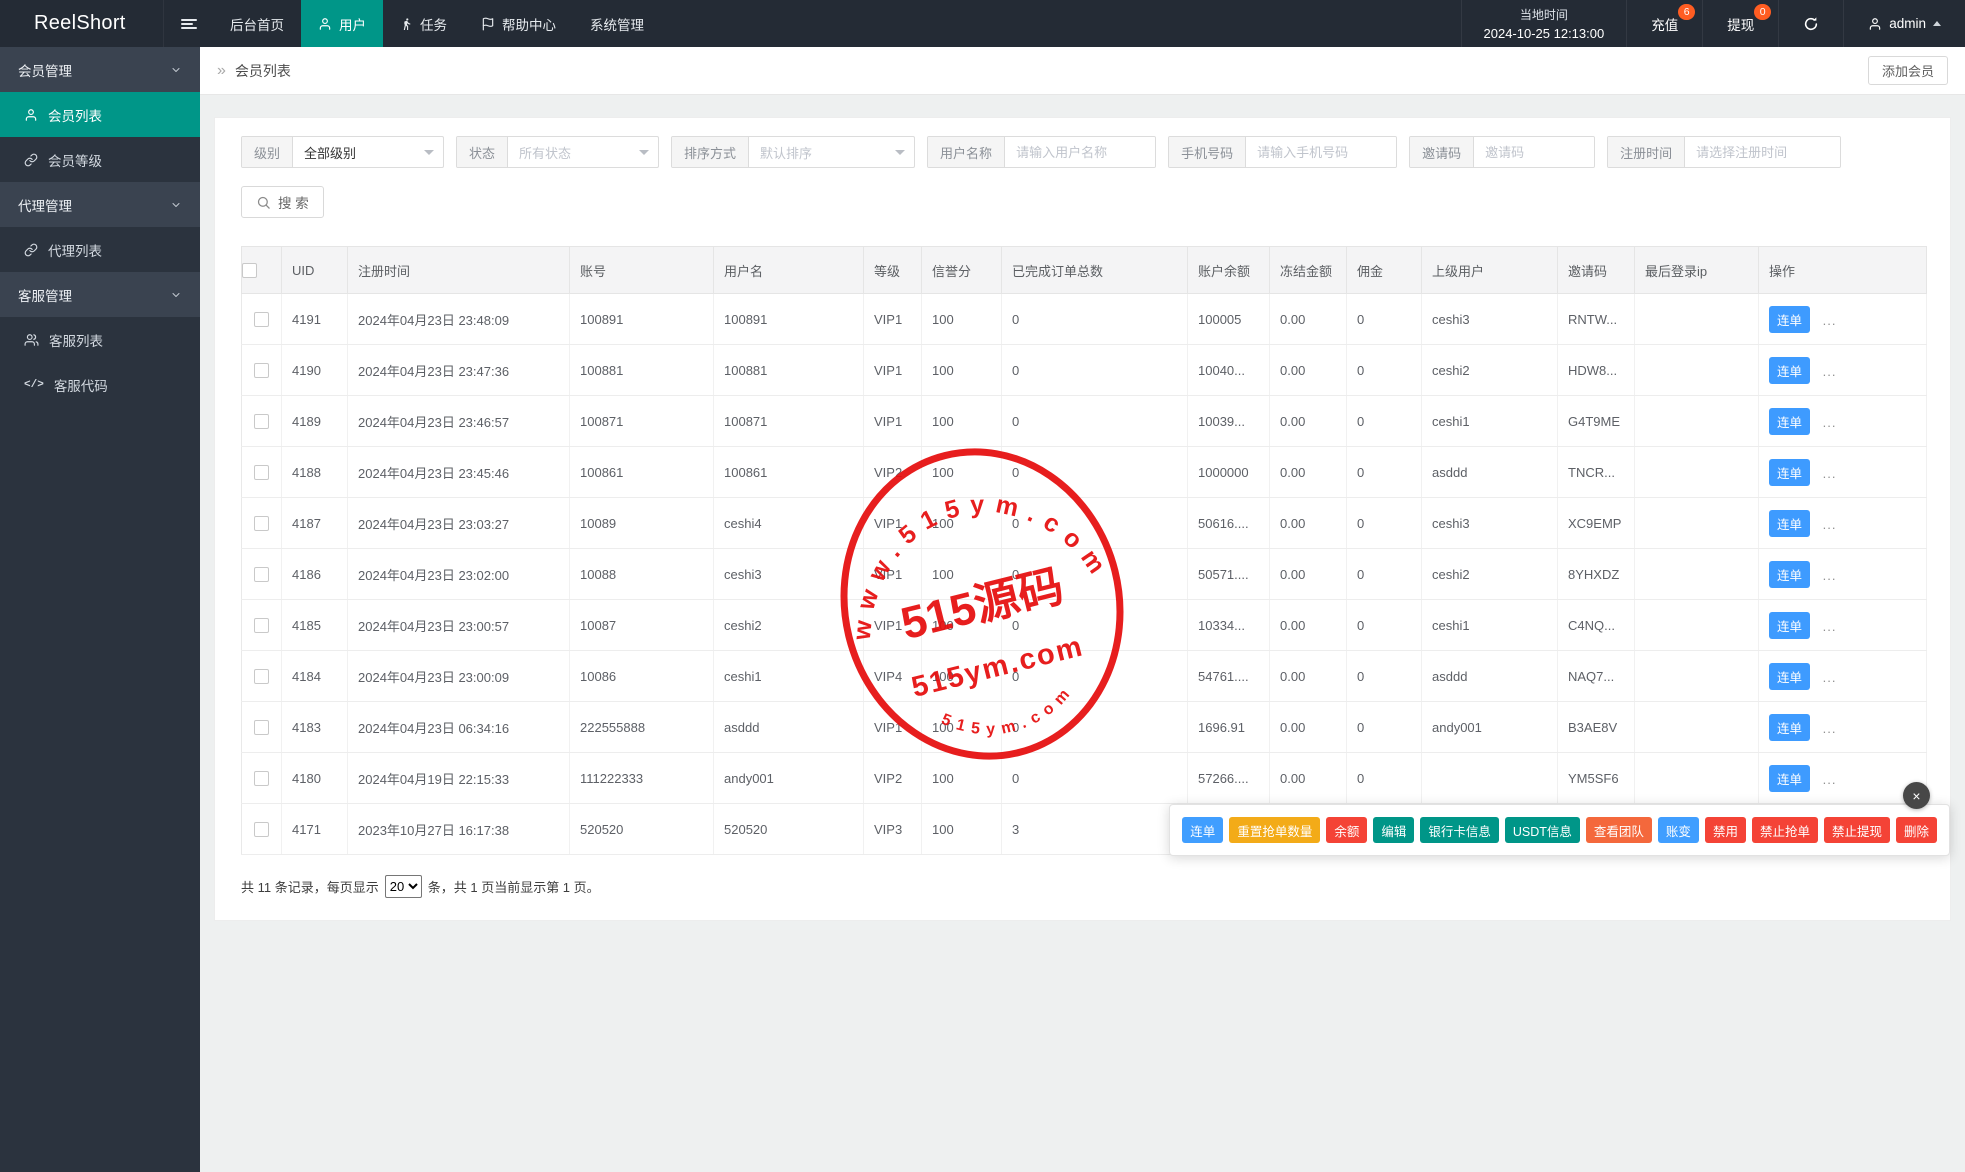 This screenshot has width=1965, height=1172. Describe the element at coordinates (1459, 830) in the screenshot. I see `popup-action-button-5: 银行卡信息` at that location.